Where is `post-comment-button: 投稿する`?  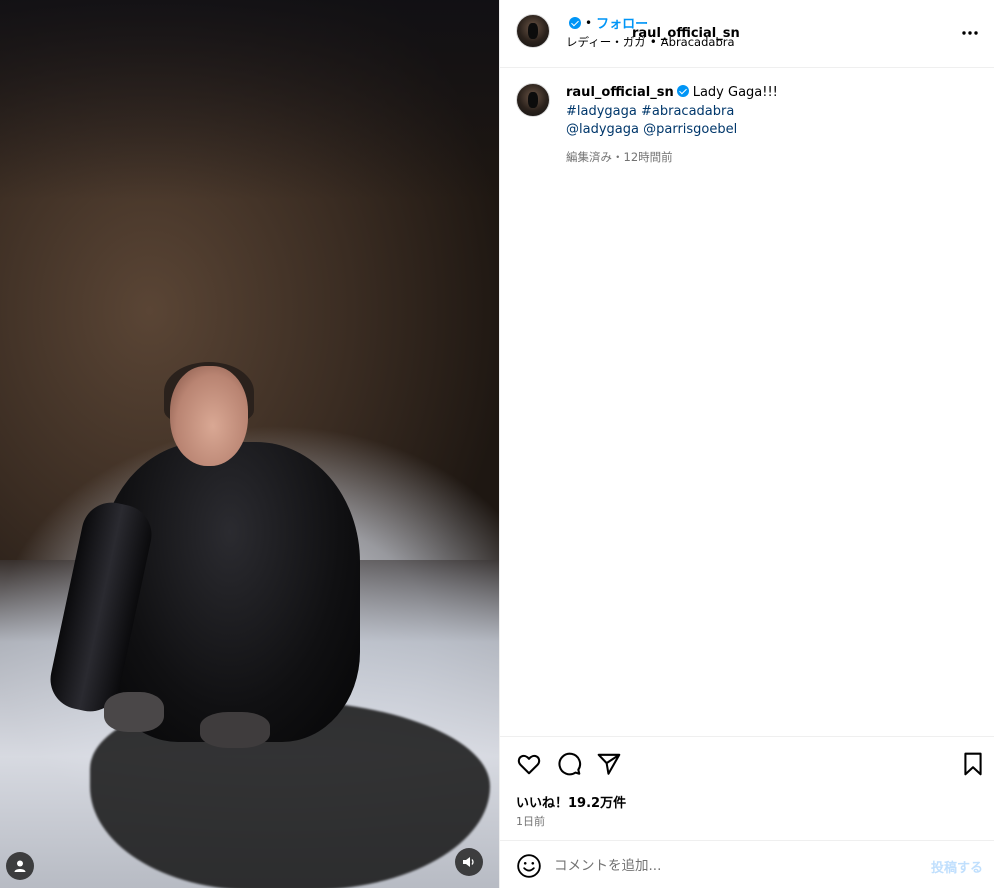 post-comment-button: 投稿する is located at coordinates (957, 866).